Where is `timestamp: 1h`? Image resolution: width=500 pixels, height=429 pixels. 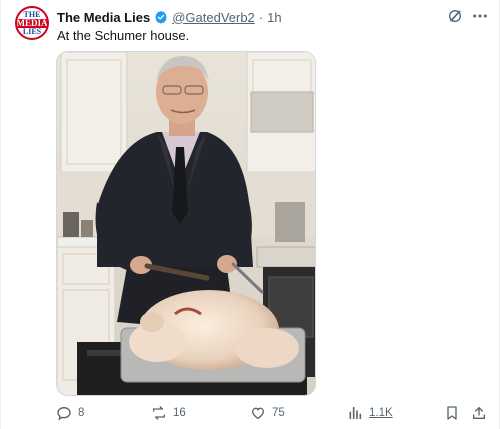 timestamp: 1h is located at coordinates (274, 17).